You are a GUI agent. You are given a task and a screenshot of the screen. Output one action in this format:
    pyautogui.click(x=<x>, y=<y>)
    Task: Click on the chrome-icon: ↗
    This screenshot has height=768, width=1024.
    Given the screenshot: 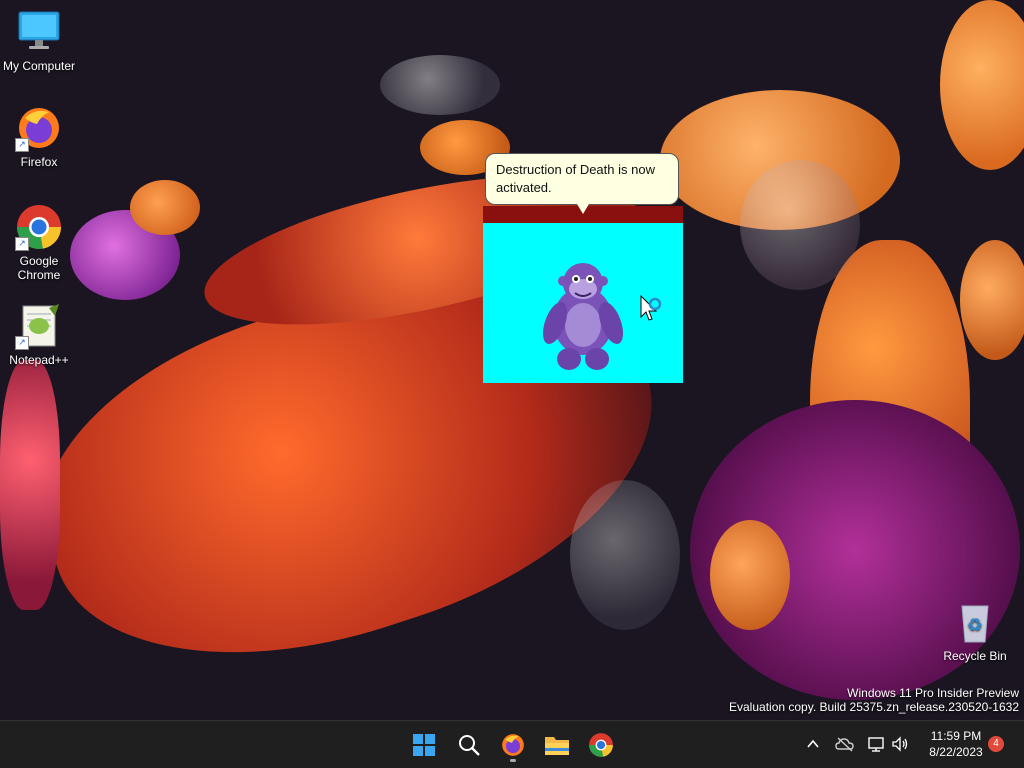 What is the action you would take?
    pyautogui.click(x=39, y=227)
    